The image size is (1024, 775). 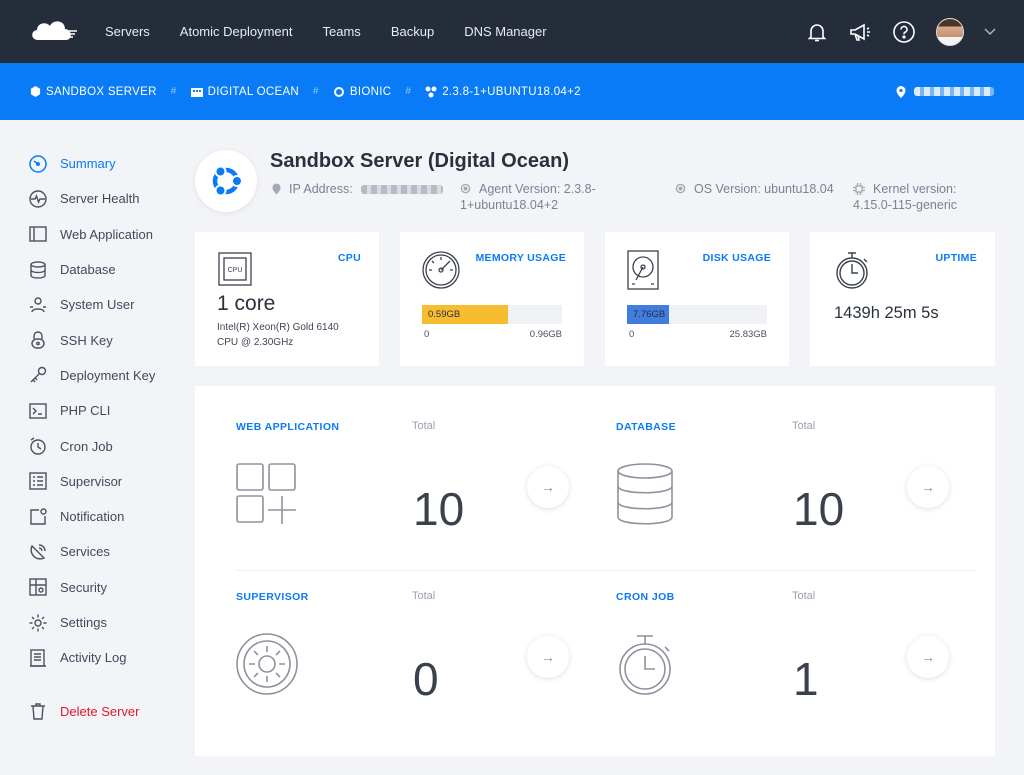 I want to click on sidebar-item-web-application: Web Application, so click(x=103, y=234).